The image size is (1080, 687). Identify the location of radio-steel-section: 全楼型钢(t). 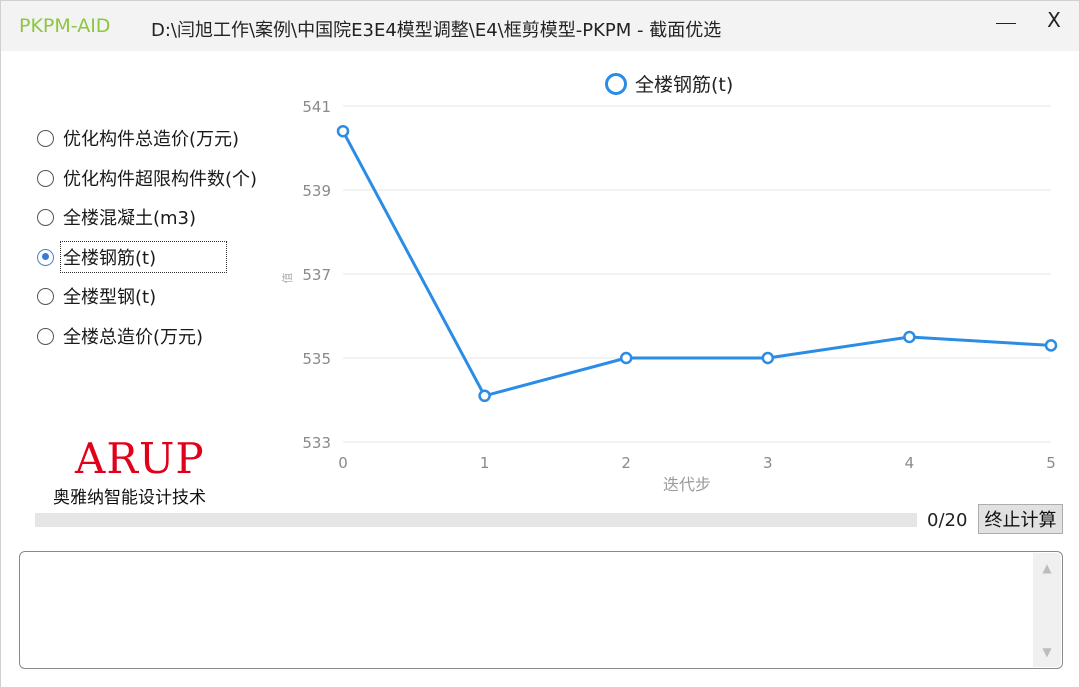
(96, 296).